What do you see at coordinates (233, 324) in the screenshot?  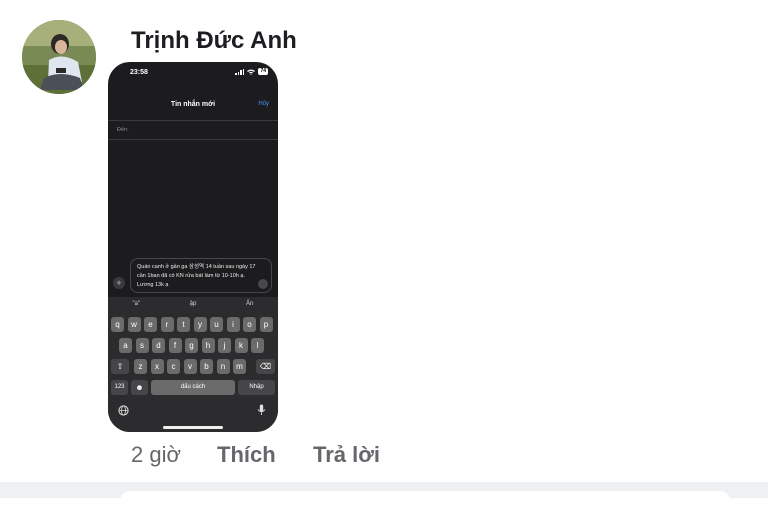 I see `key: i` at bounding box center [233, 324].